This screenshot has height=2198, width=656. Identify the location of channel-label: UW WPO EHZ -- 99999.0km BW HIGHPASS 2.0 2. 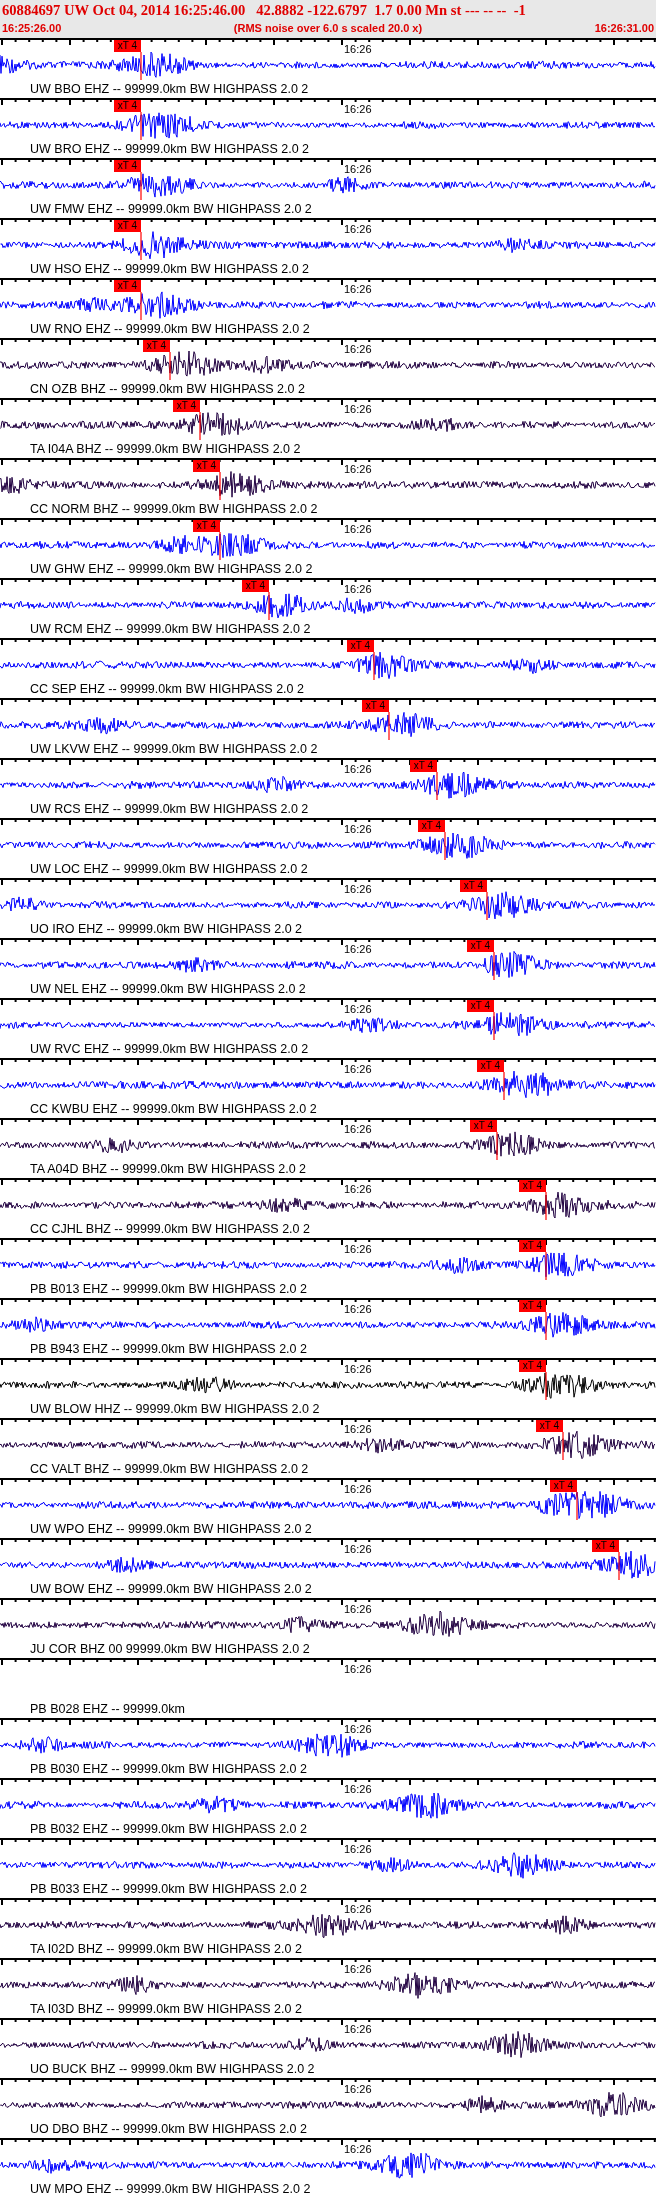
(171, 1529).